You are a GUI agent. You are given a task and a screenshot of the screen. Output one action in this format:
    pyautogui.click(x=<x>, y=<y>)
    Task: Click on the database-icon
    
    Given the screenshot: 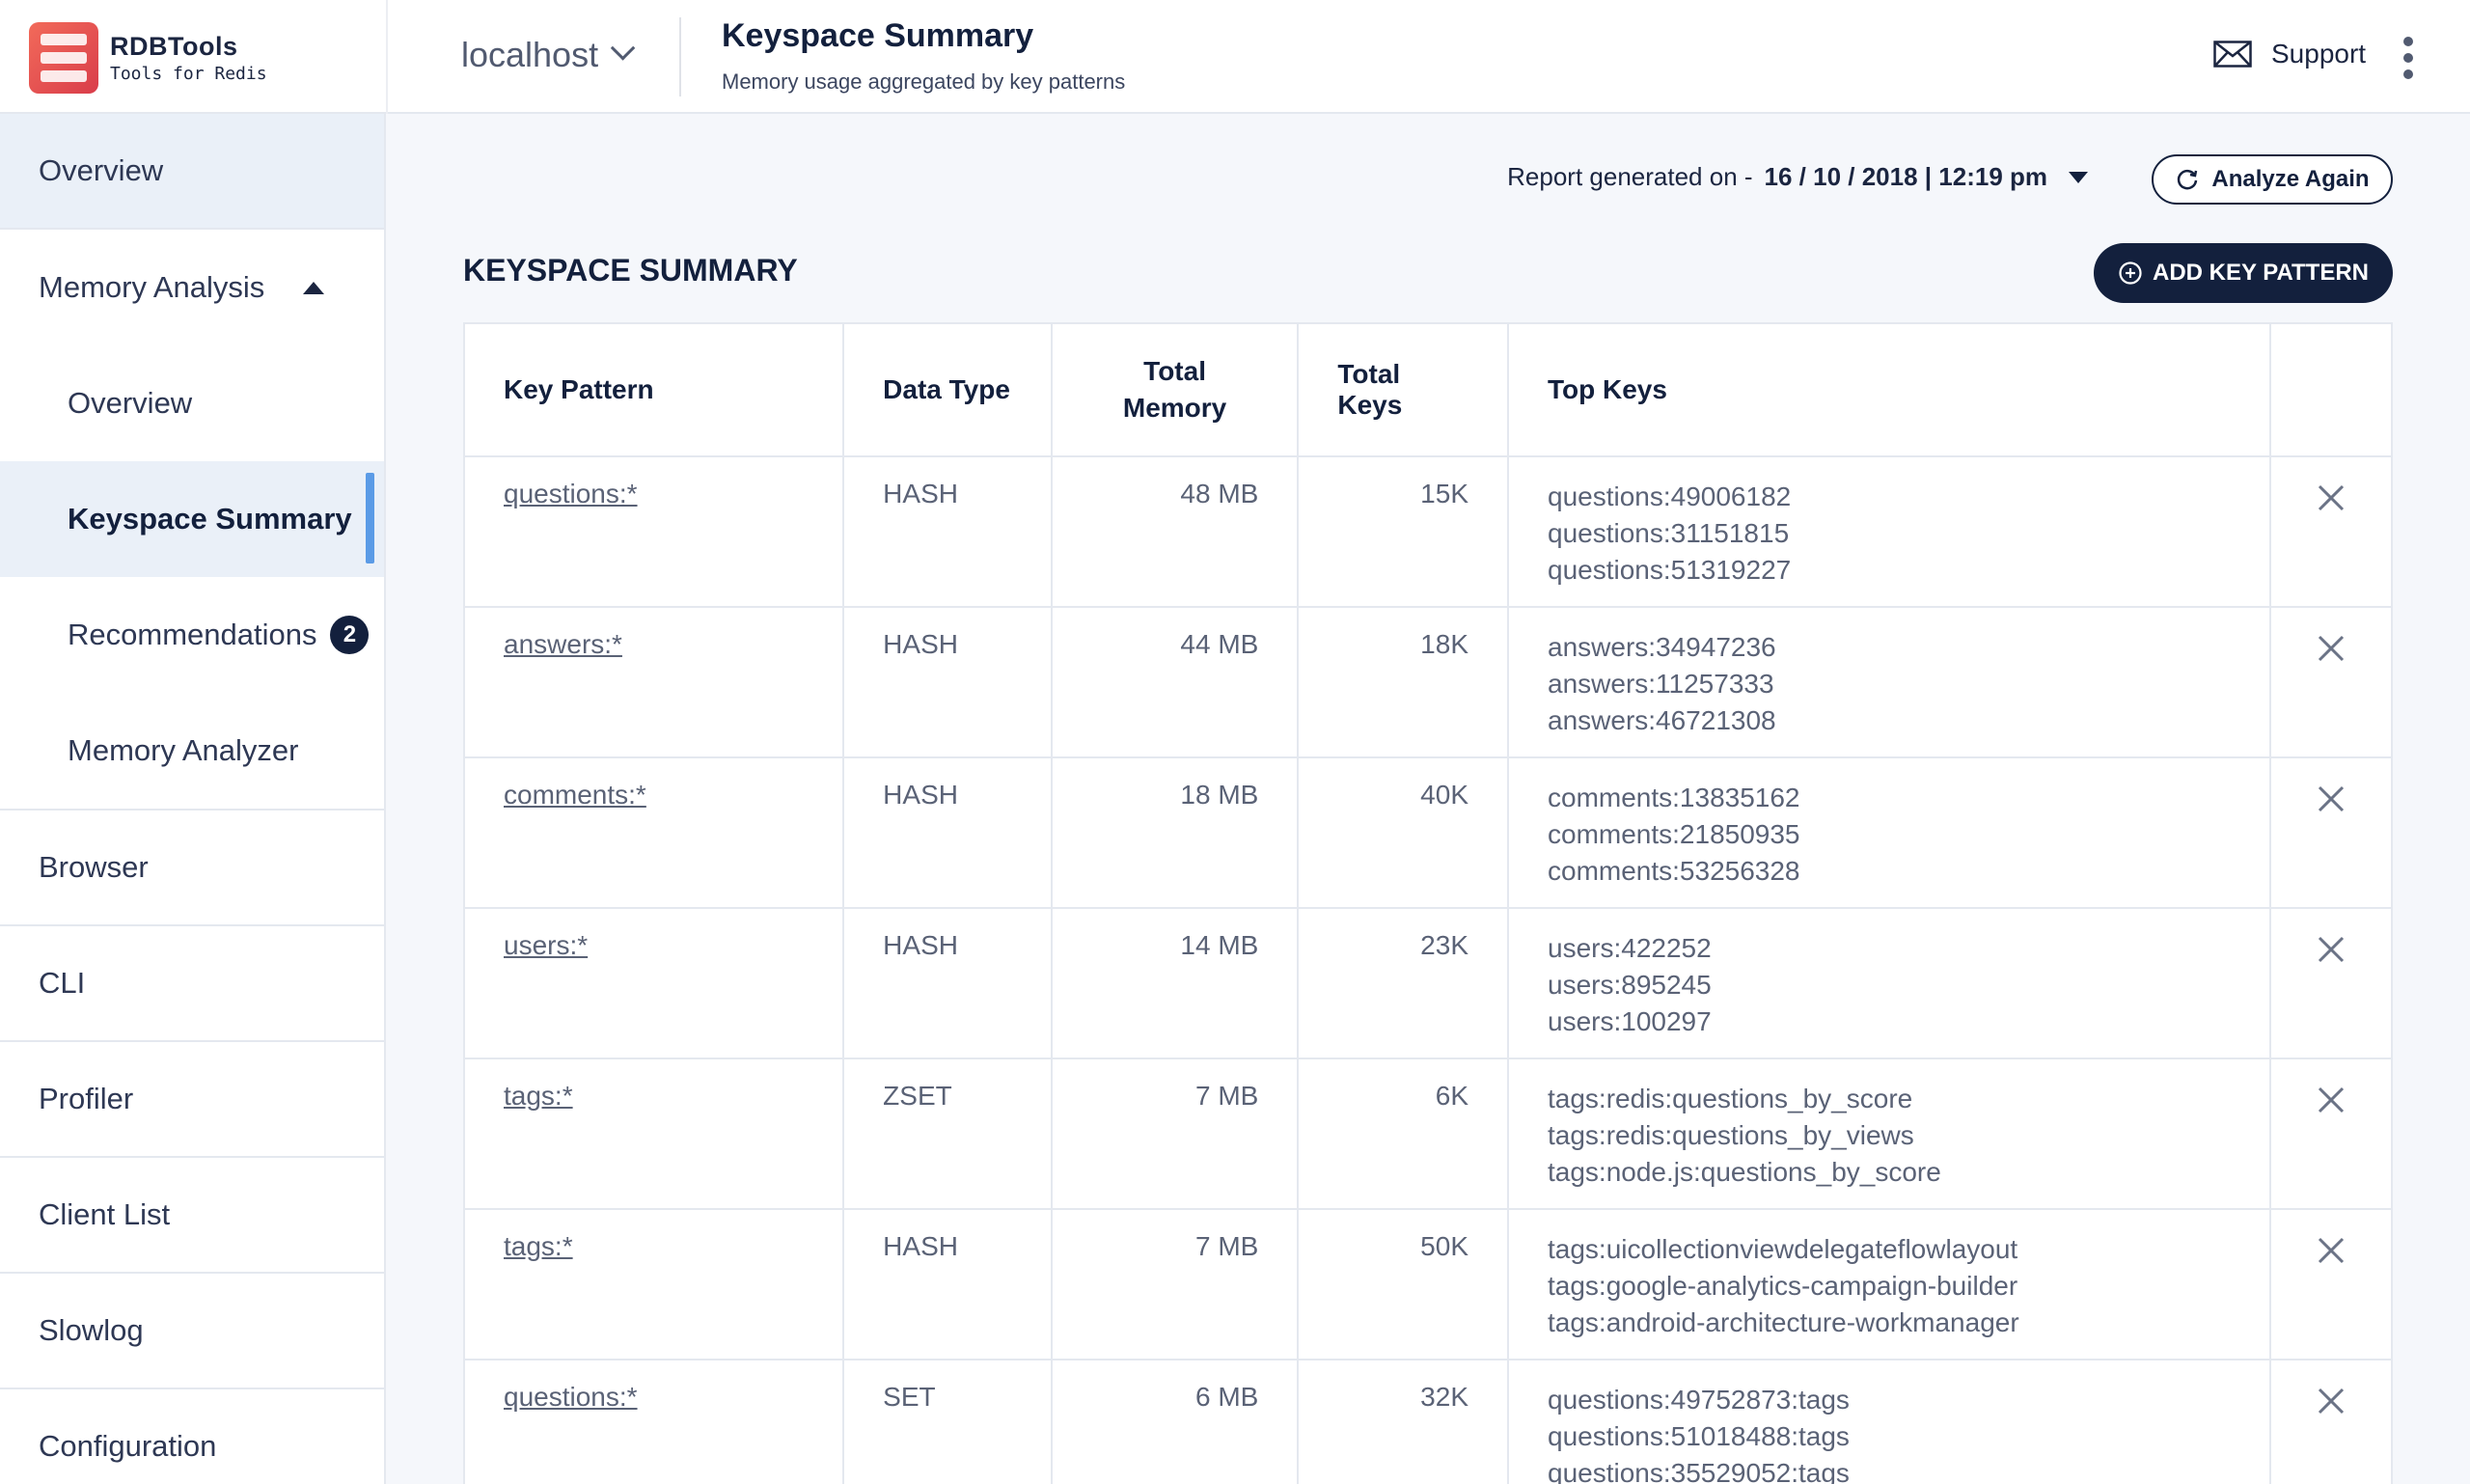 What is the action you would take?
    pyautogui.click(x=63, y=58)
    